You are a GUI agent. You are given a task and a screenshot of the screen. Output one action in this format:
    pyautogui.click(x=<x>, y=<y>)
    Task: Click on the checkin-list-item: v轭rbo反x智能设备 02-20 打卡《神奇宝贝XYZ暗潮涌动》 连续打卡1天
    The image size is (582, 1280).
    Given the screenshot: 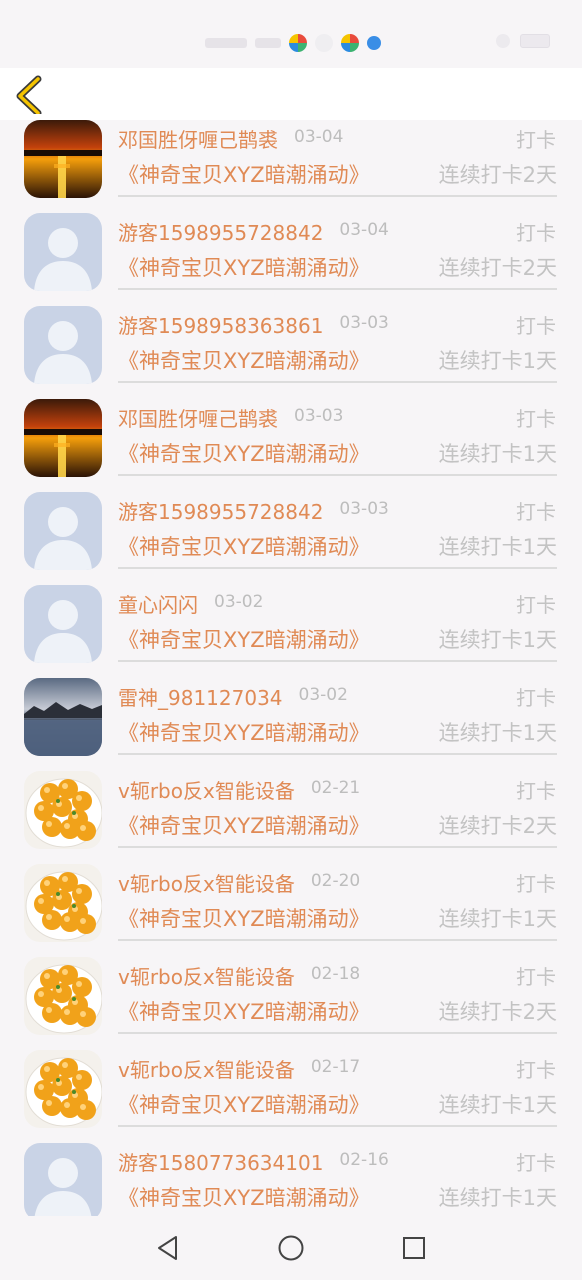 What is the action you would take?
    pyautogui.click(x=291, y=895)
    